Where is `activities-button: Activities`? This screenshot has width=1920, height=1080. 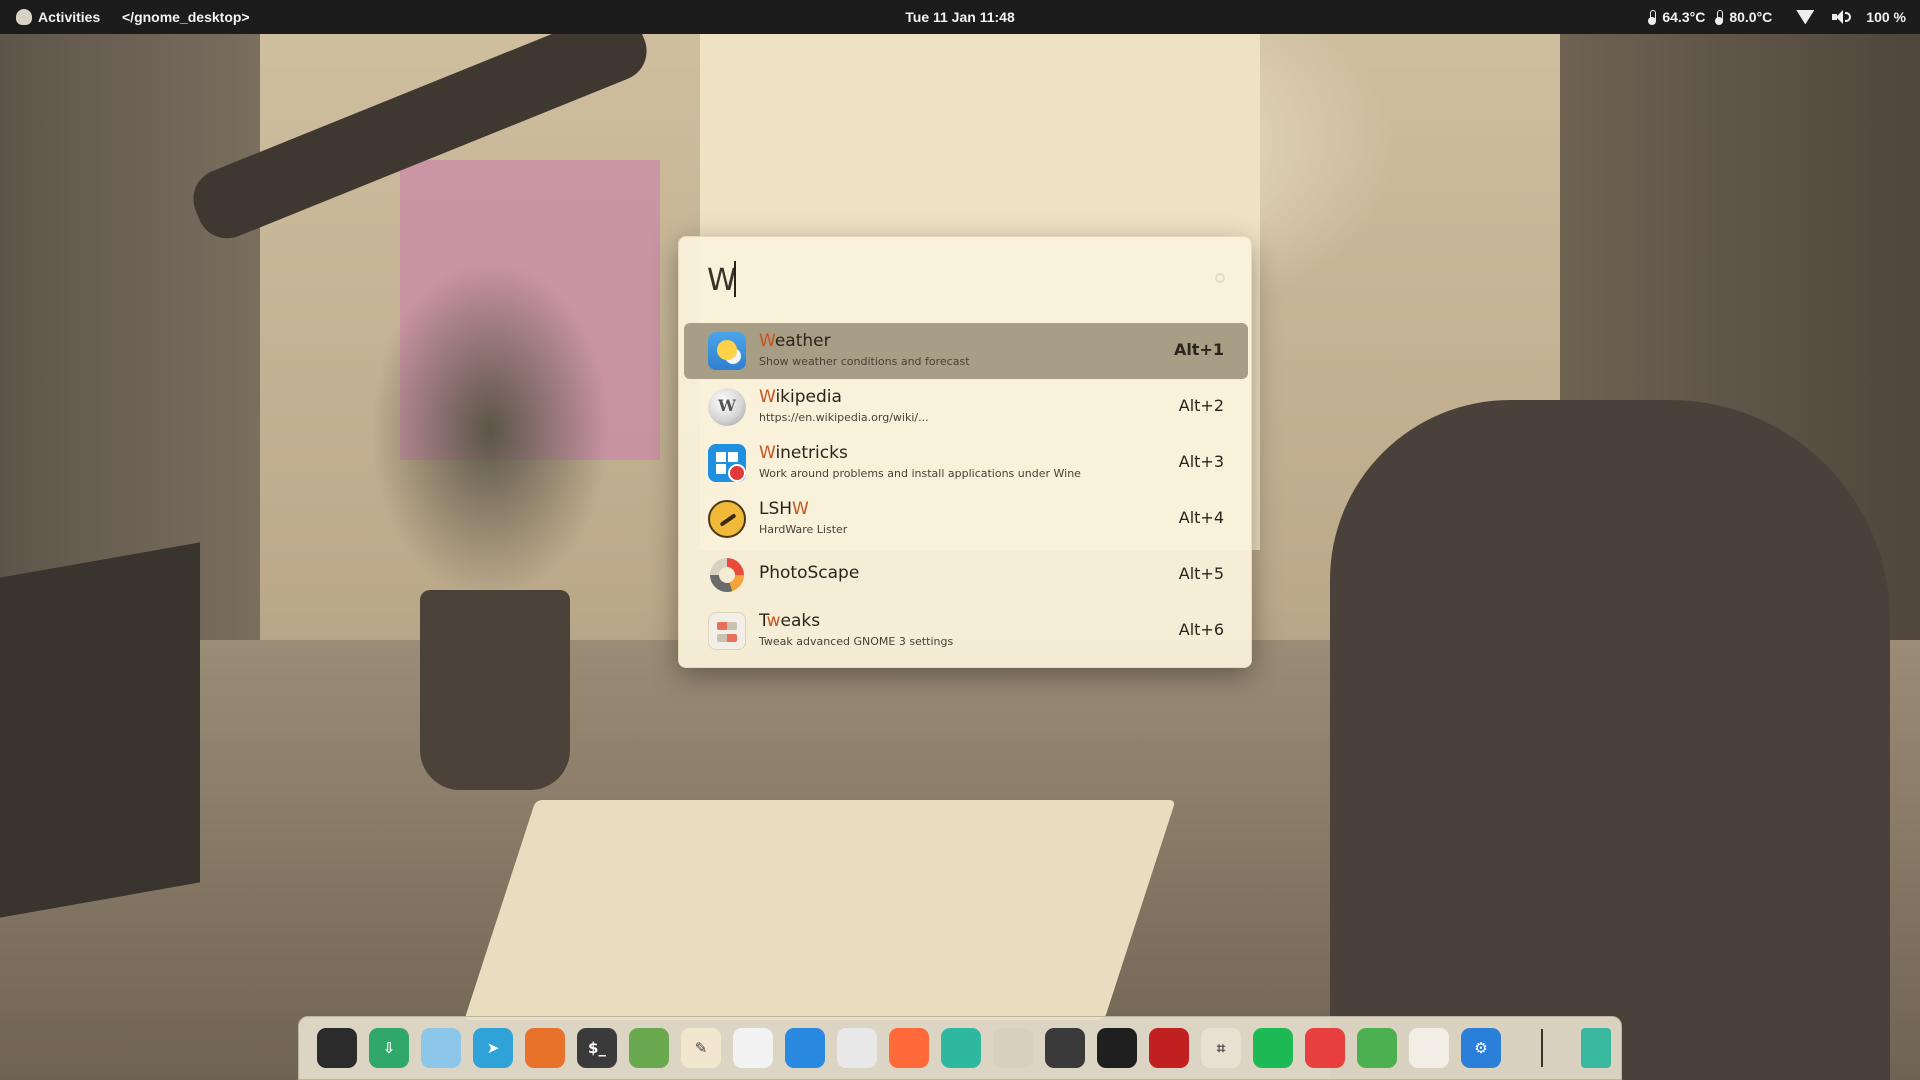 activities-button: Activities is located at coordinates (58, 17).